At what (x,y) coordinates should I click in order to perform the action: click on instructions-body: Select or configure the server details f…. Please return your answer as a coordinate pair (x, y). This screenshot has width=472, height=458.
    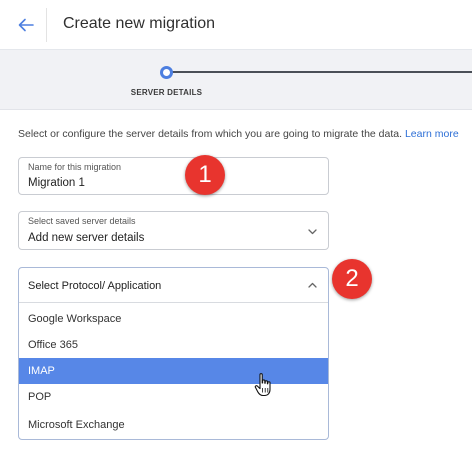
    Looking at the image, I should click on (210, 134).